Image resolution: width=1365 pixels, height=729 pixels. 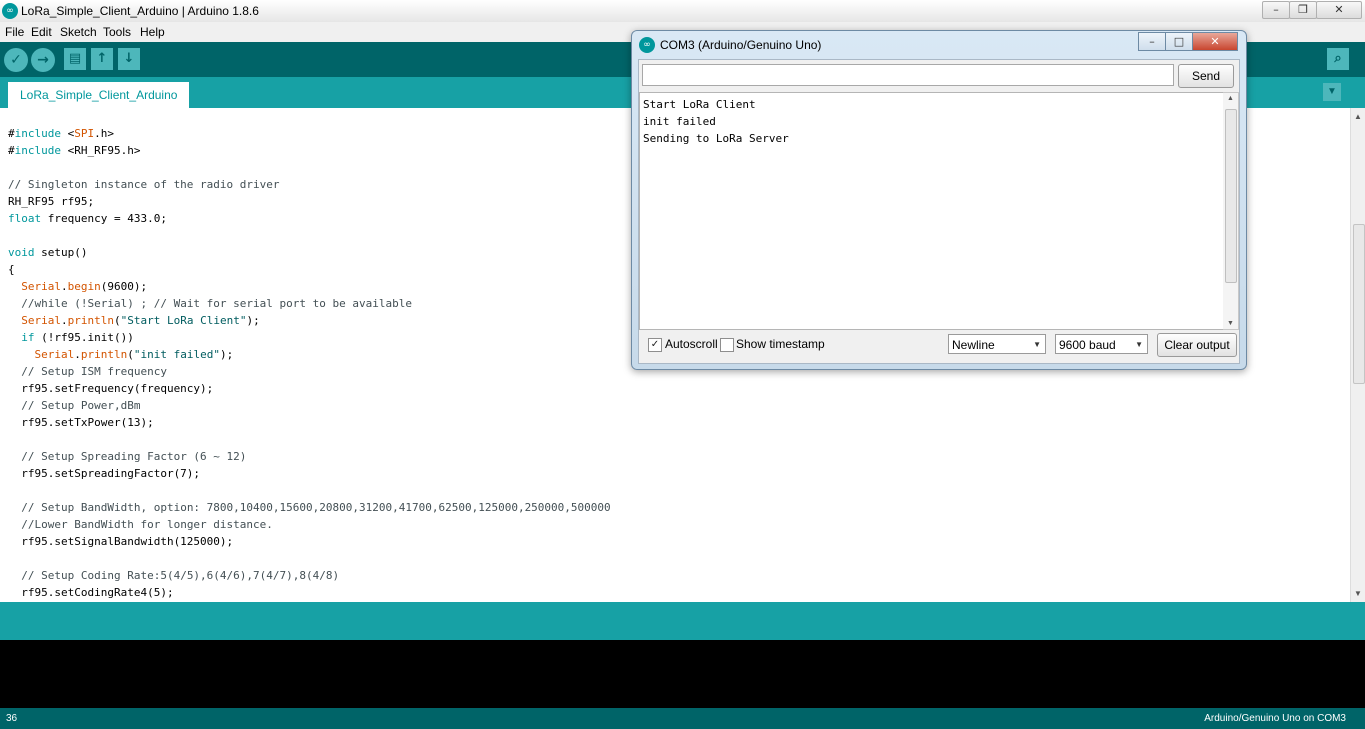 I want to click on tab-menu-icon: ▼, so click(x=1332, y=92).